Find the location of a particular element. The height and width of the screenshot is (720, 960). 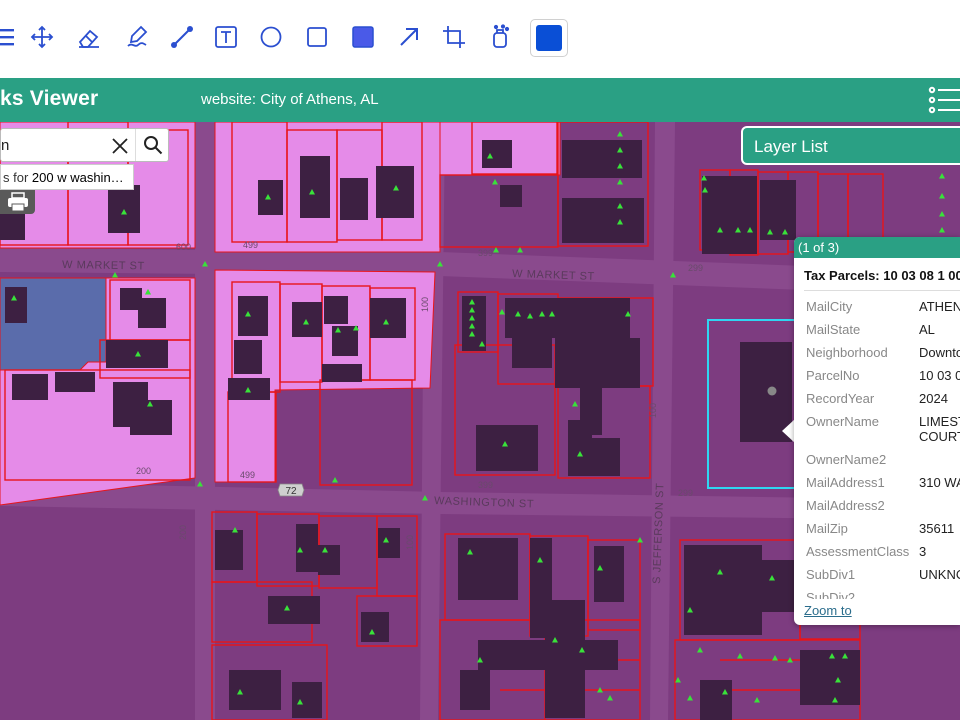

print-icon is located at coordinates (17, 202).